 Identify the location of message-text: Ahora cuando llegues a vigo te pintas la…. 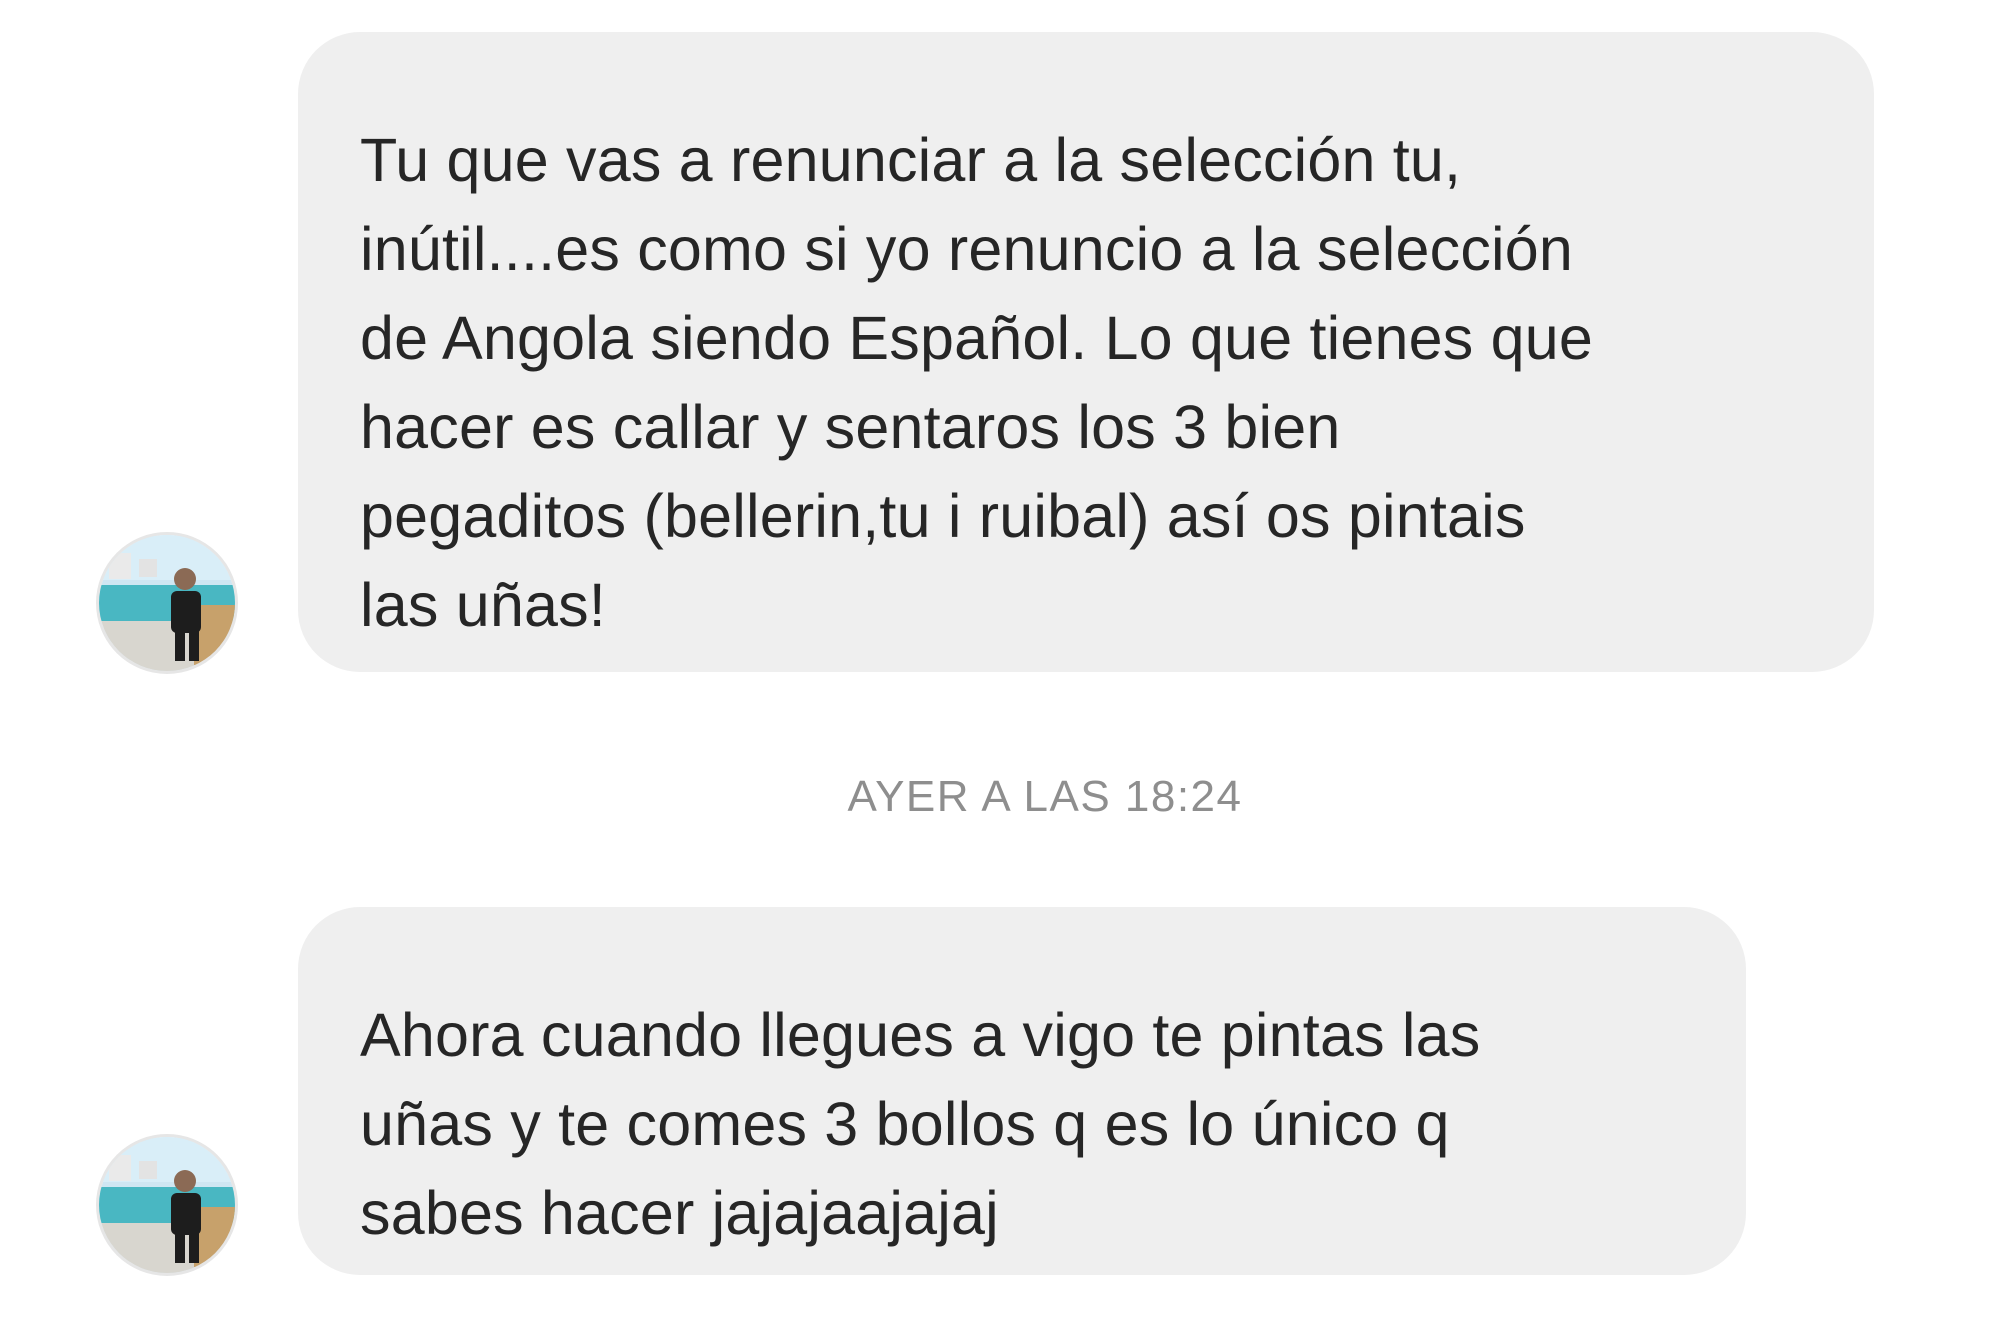
(920, 1124).